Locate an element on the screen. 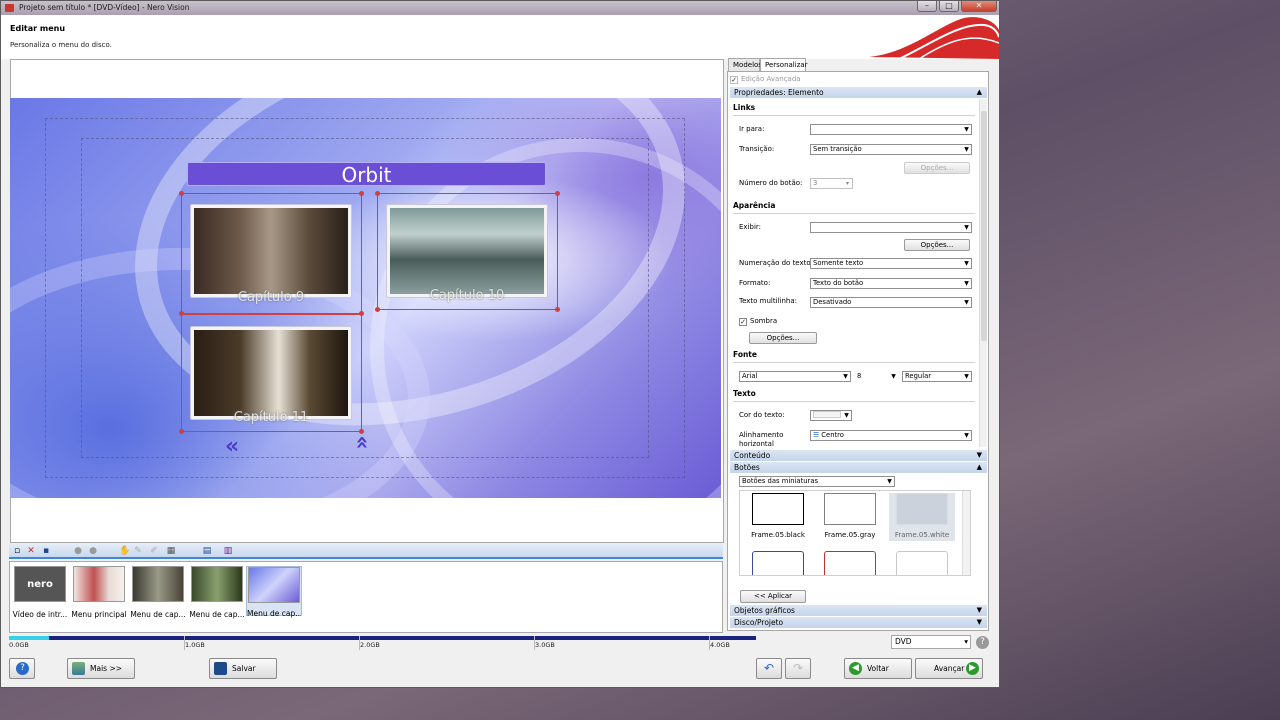 This screenshot has height=720, width=1280. font-style-select: Regular ▼ is located at coordinates (937, 376).